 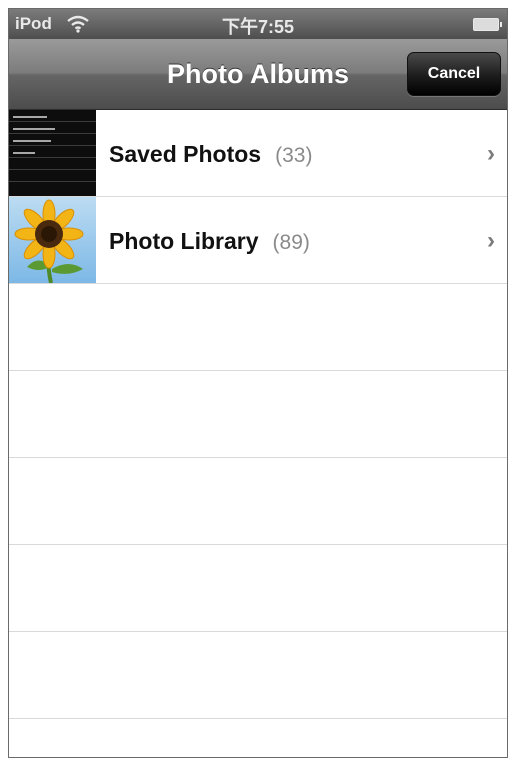 I want to click on album-count: (89), so click(x=291, y=242).